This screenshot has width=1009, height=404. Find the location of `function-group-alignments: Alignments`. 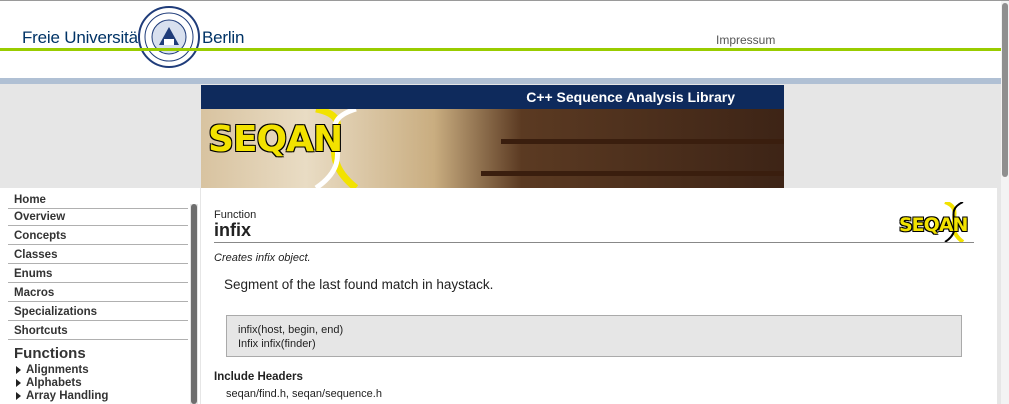

function-group-alignments: Alignments is located at coordinates (52, 370).